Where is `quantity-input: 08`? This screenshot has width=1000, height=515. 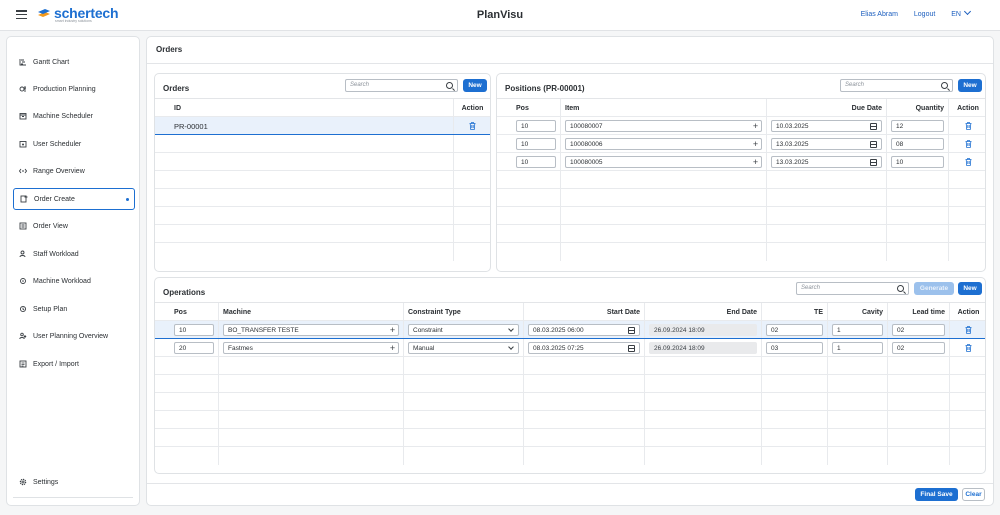
quantity-input: 08 is located at coordinates (917, 144).